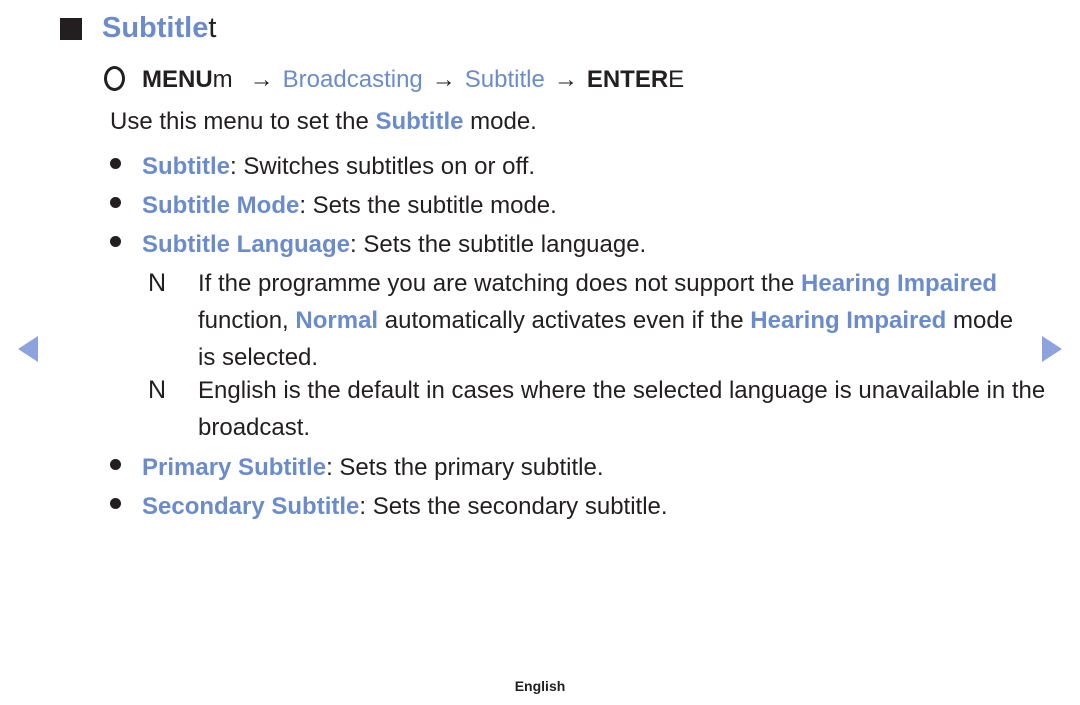  What do you see at coordinates (443, 79) in the screenshot?
I see `path-arrow-2-icon: →` at bounding box center [443, 79].